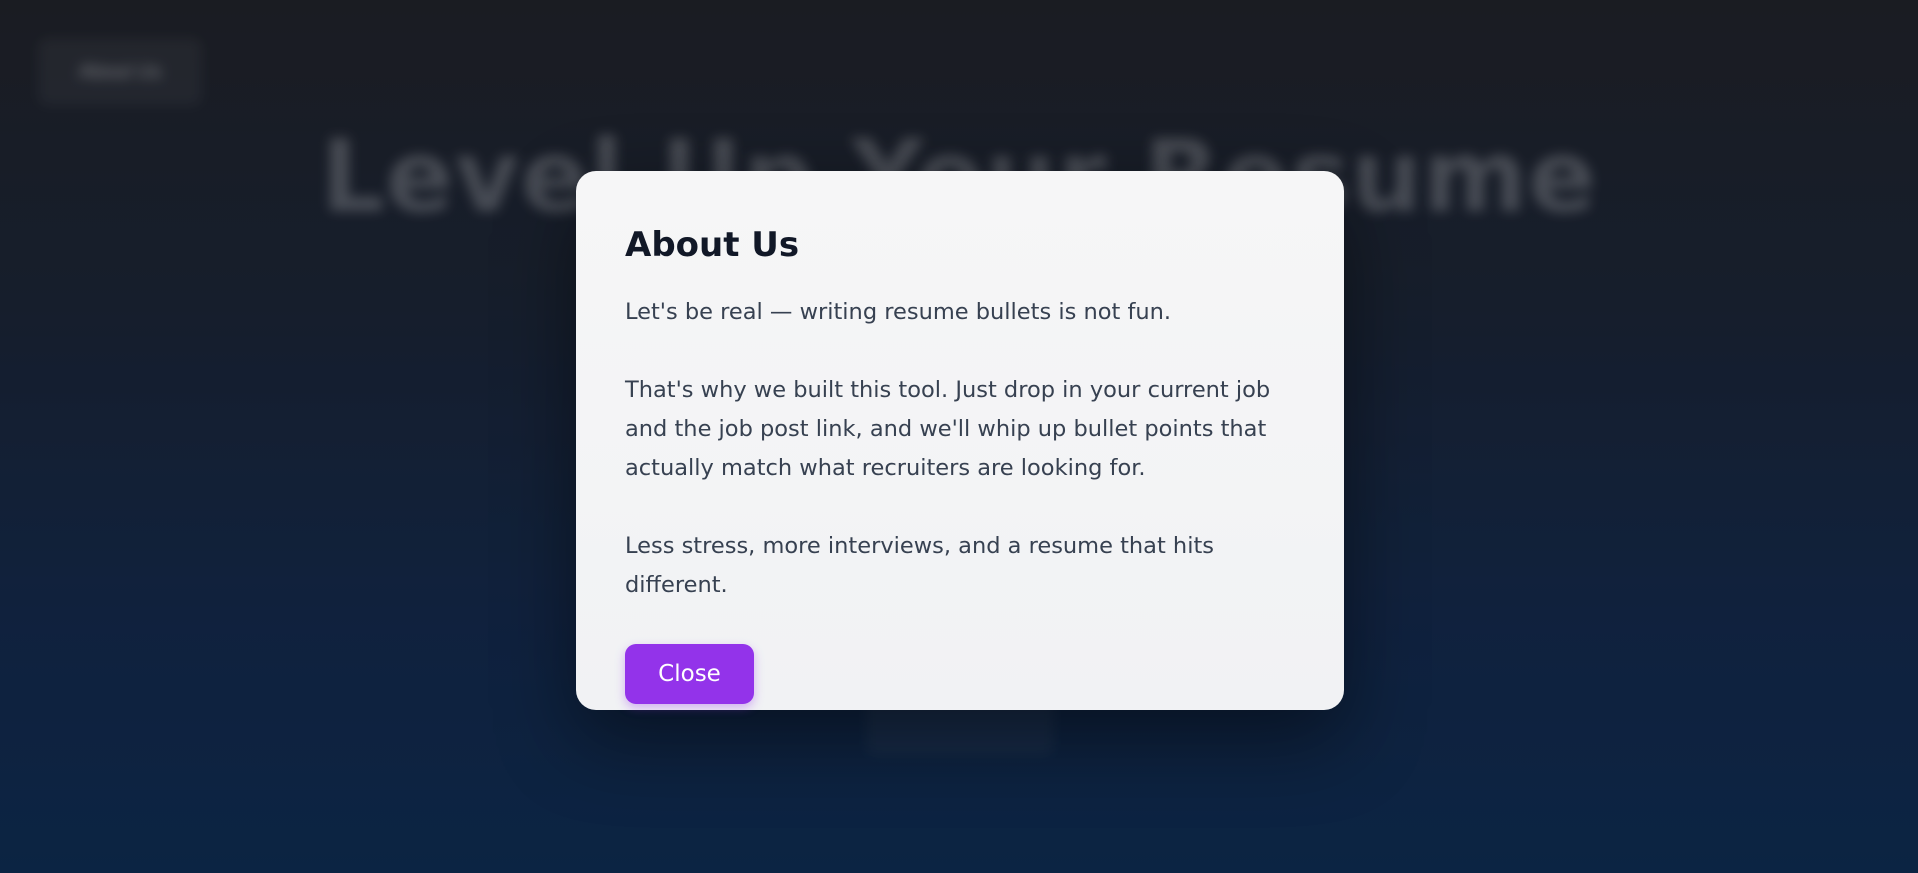  I want to click on close-button: Close, so click(689, 673).